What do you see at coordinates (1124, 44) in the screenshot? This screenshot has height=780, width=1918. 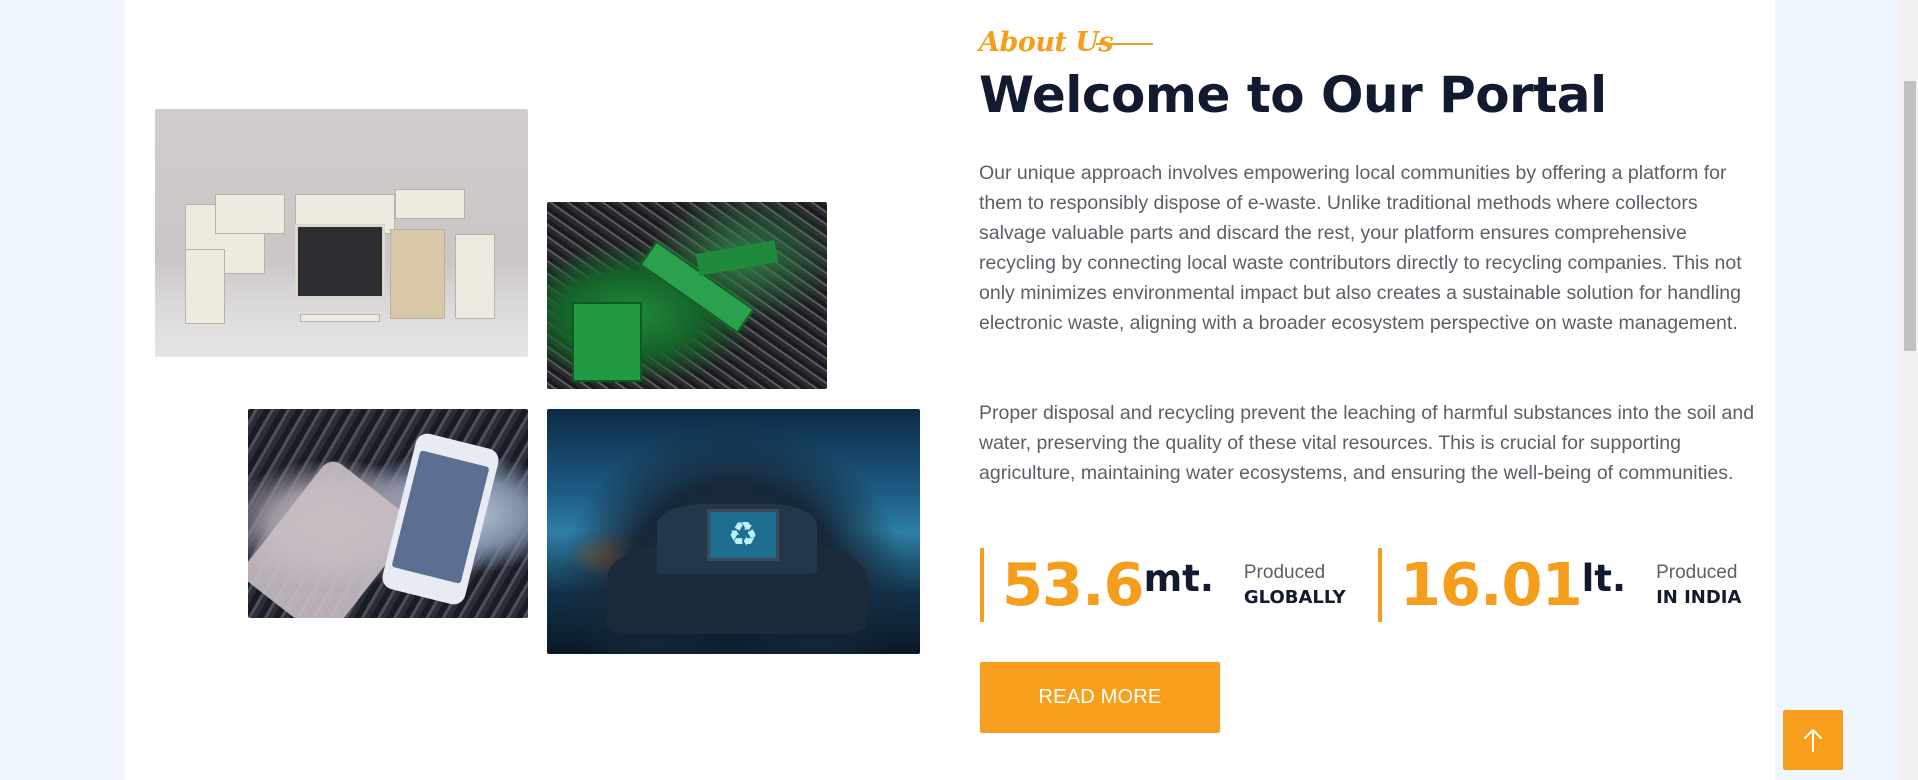 I see `label-divider` at bounding box center [1124, 44].